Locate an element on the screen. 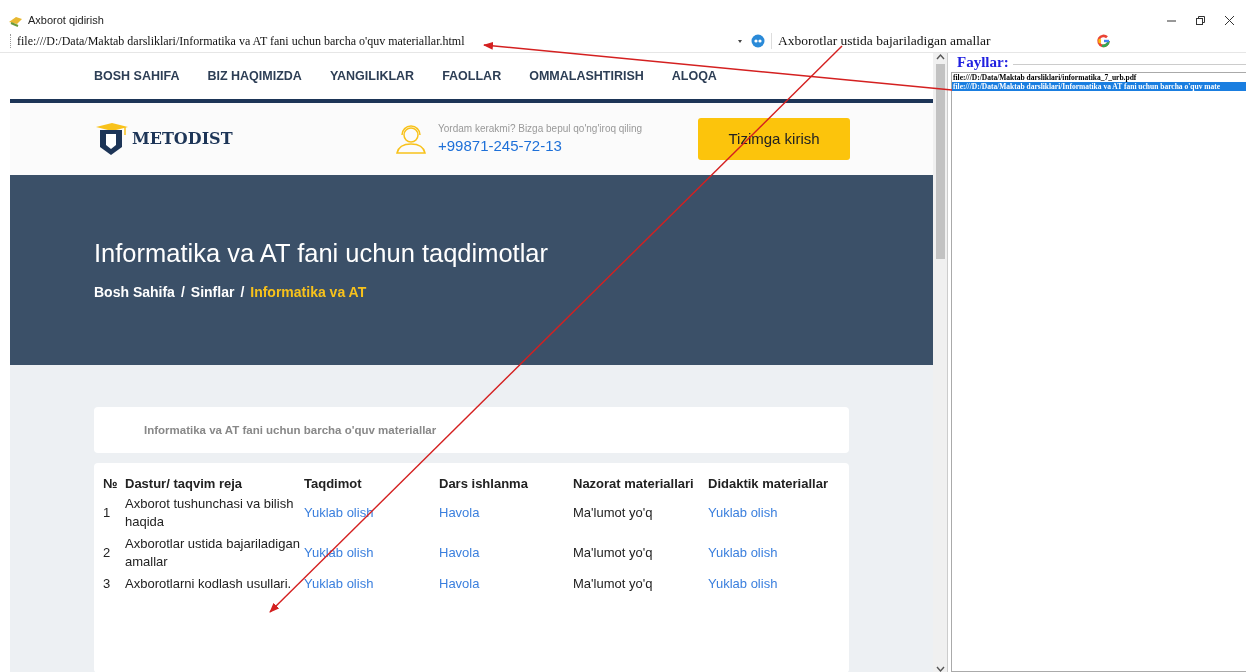 Image resolution: width=1246 pixels, height=672 pixels. files-heading: Fayllar: is located at coordinates (983, 62).